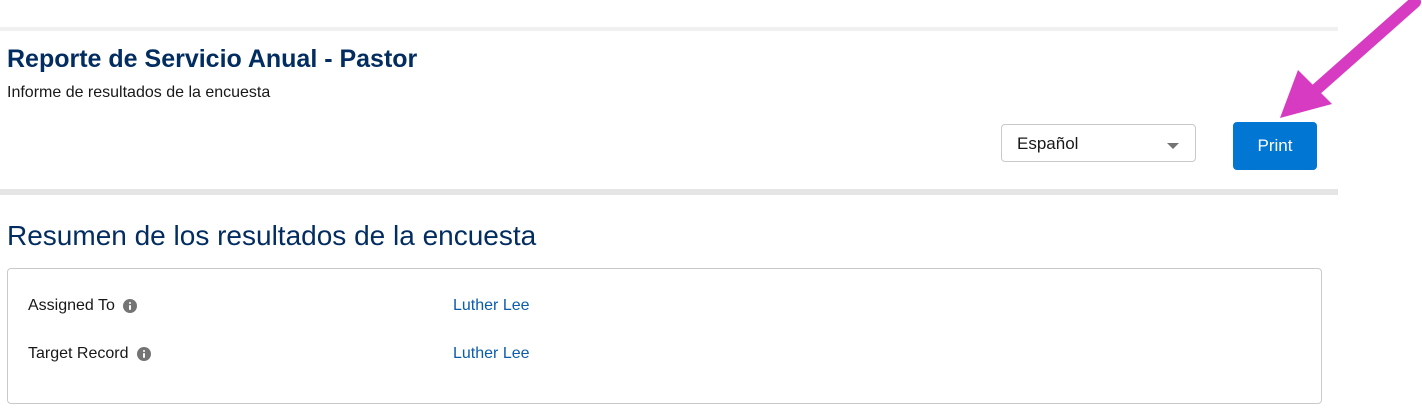  Describe the element at coordinates (1048, 143) in the screenshot. I see `language-select-value: Español` at that location.